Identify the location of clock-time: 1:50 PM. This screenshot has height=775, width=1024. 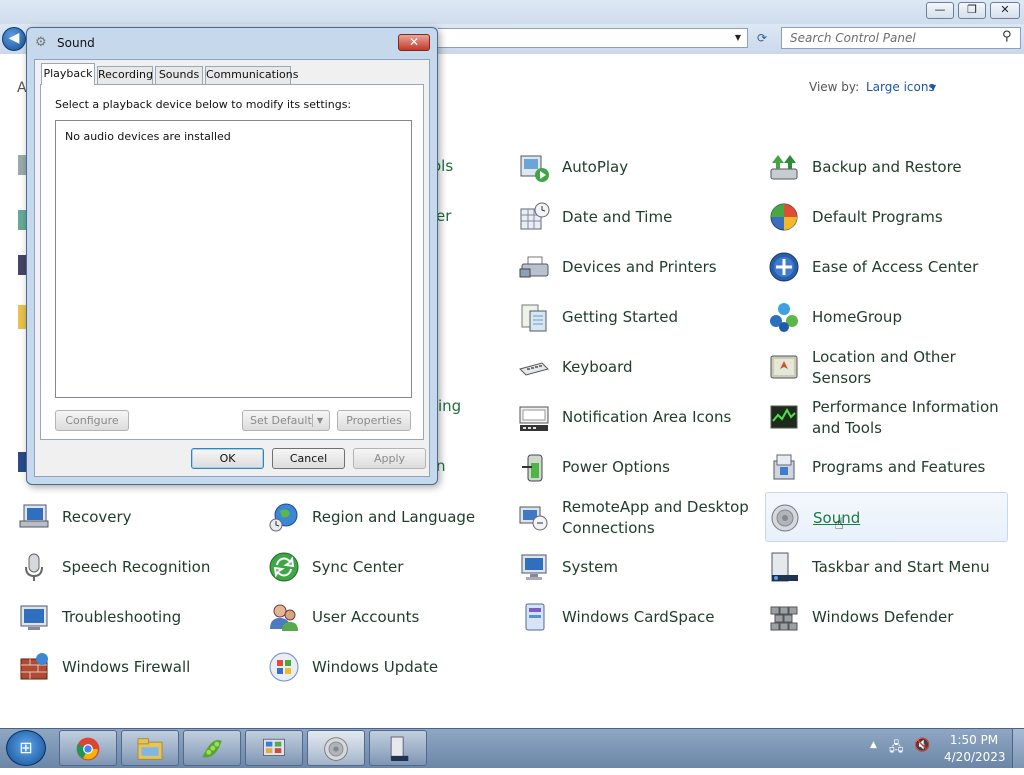
(974, 740).